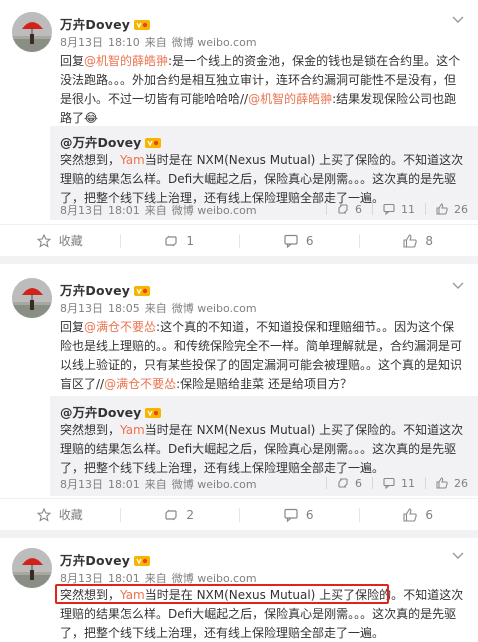 The width and height of the screenshot is (478, 642). I want to click on like-button: 6, so click(418, 514).